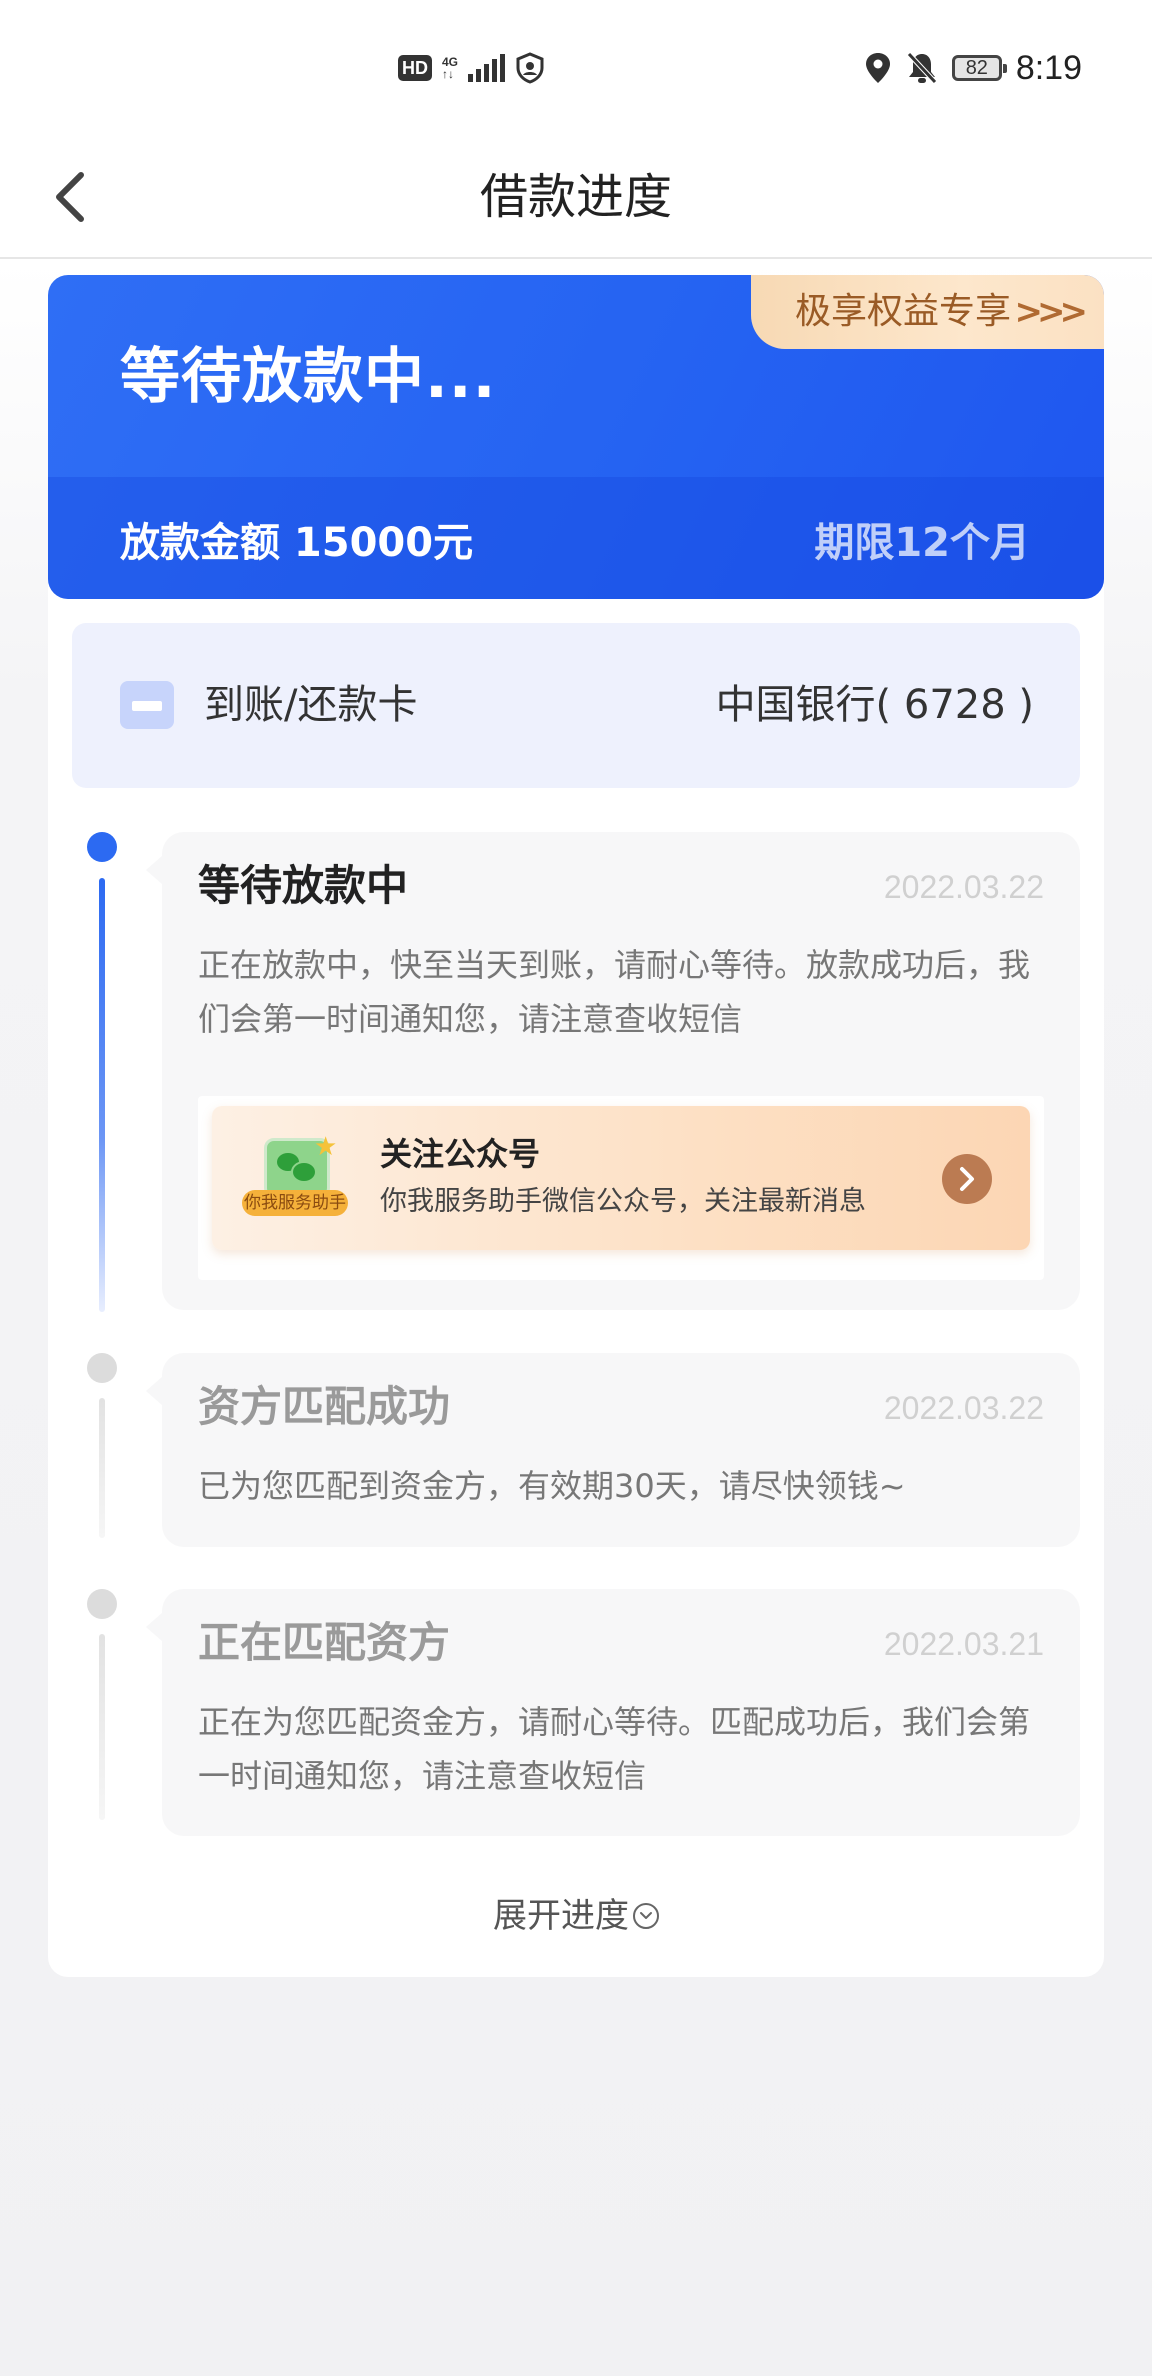  I want to click on status-right-icons: 82 8:19, so click(973, 68).